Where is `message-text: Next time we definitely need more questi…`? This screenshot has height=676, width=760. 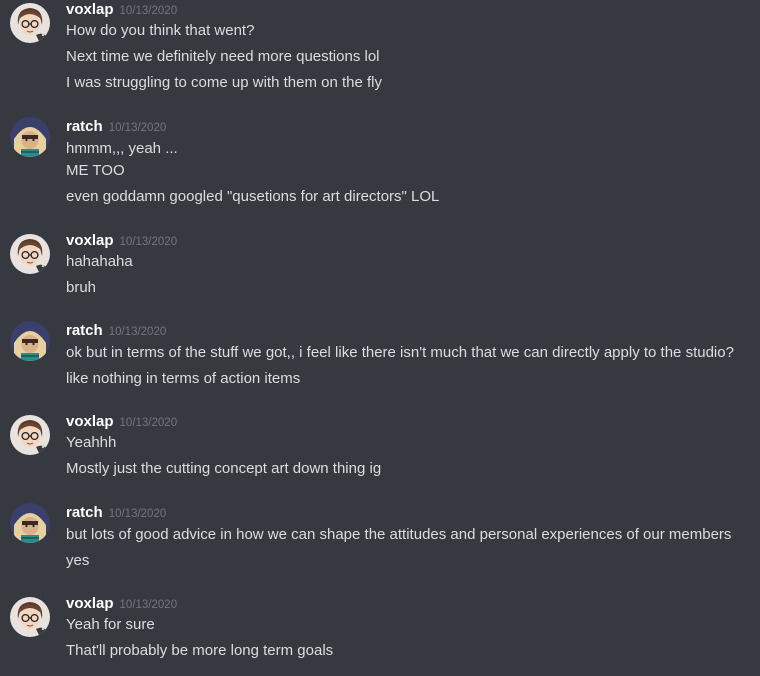
message-text: Next time we definitely need more questi… is located at coordinates (223, 56).